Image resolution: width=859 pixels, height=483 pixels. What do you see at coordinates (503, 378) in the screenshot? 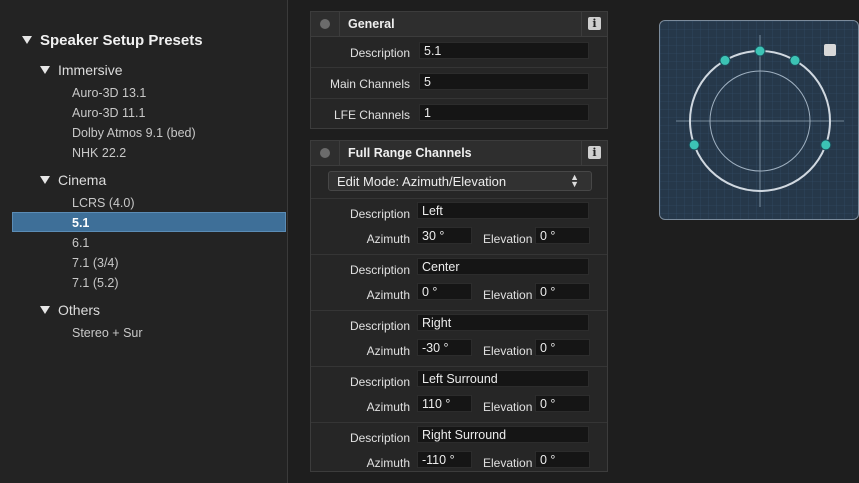
I see `channel-description-field: Left Surround` at bounding box center [503, 378].